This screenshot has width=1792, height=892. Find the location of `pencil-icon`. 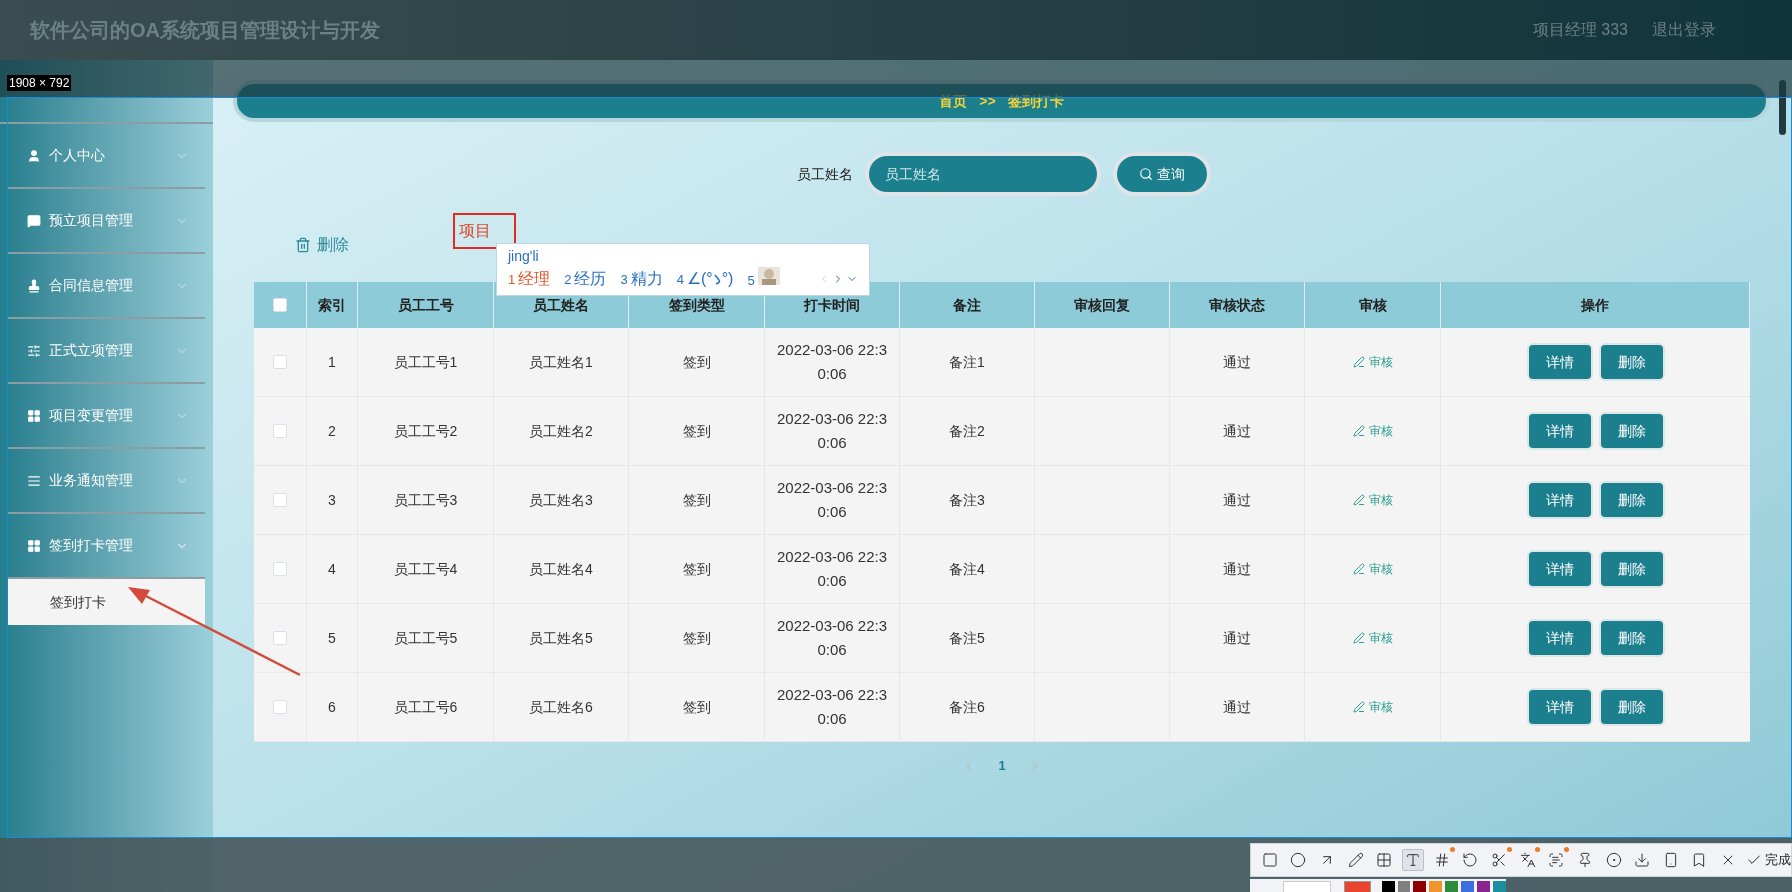

pencil-icon is located at coordinates (1355, 860).